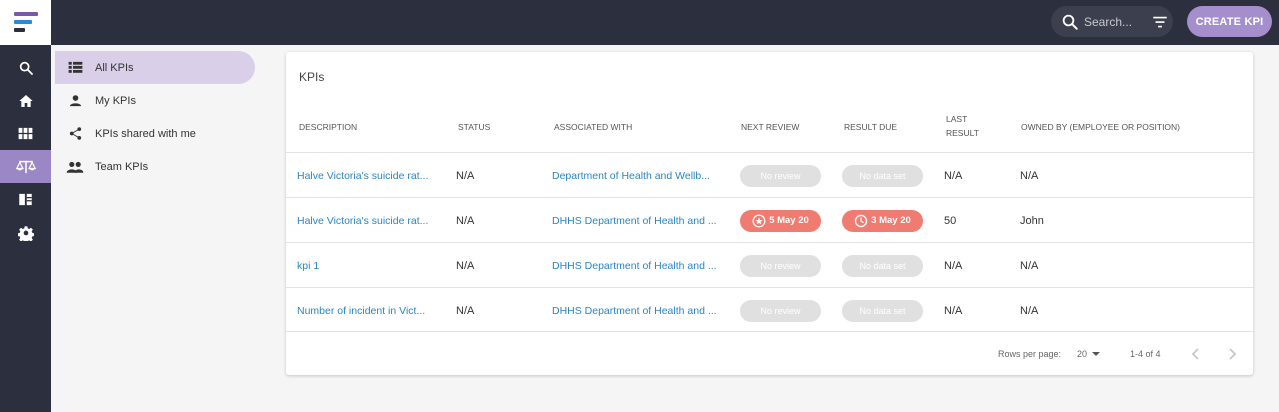 The height and width of the screenshot is (412, 1279). I want to click on chevron-left-icon, so click(1195, 354).